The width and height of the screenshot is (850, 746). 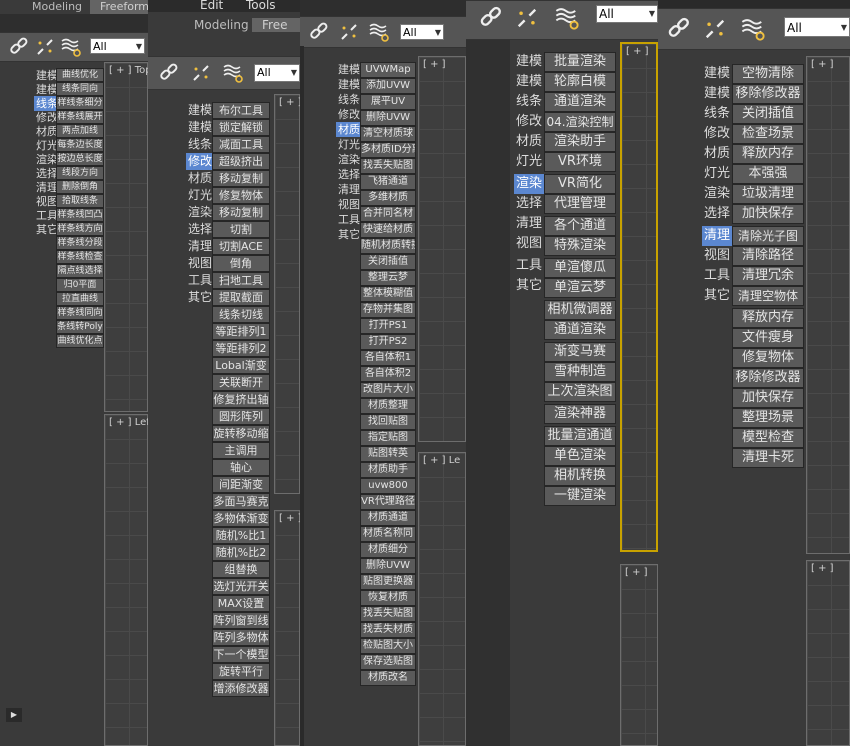 I want to click on script-button: 下一个模型, so click(x=241, y=654).